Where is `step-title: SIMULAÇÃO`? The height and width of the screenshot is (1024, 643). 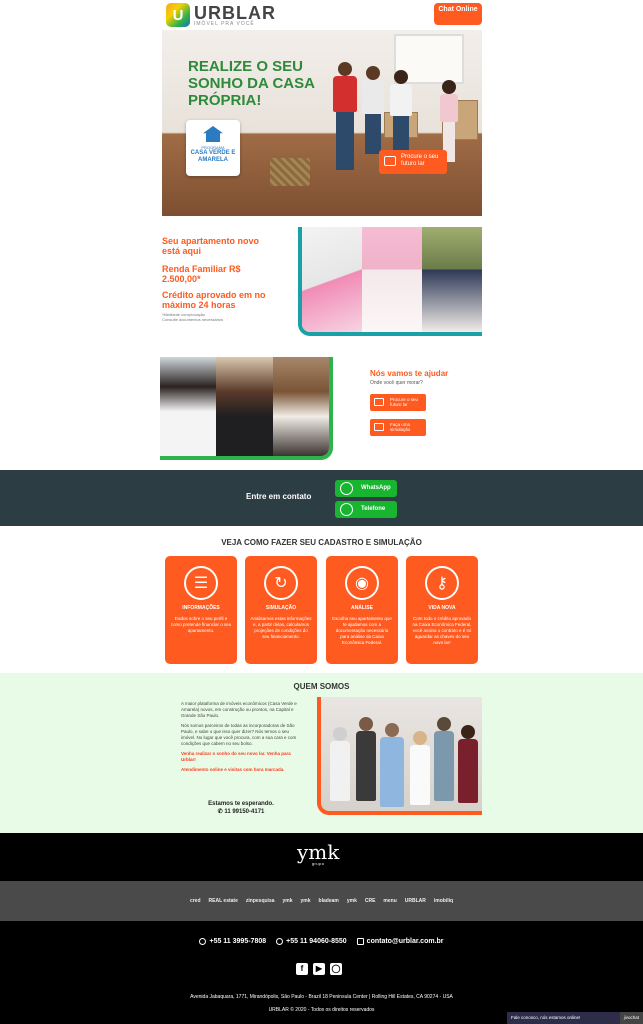 step-title: SIMULAÇÃO is located at coordinates (281, 608).